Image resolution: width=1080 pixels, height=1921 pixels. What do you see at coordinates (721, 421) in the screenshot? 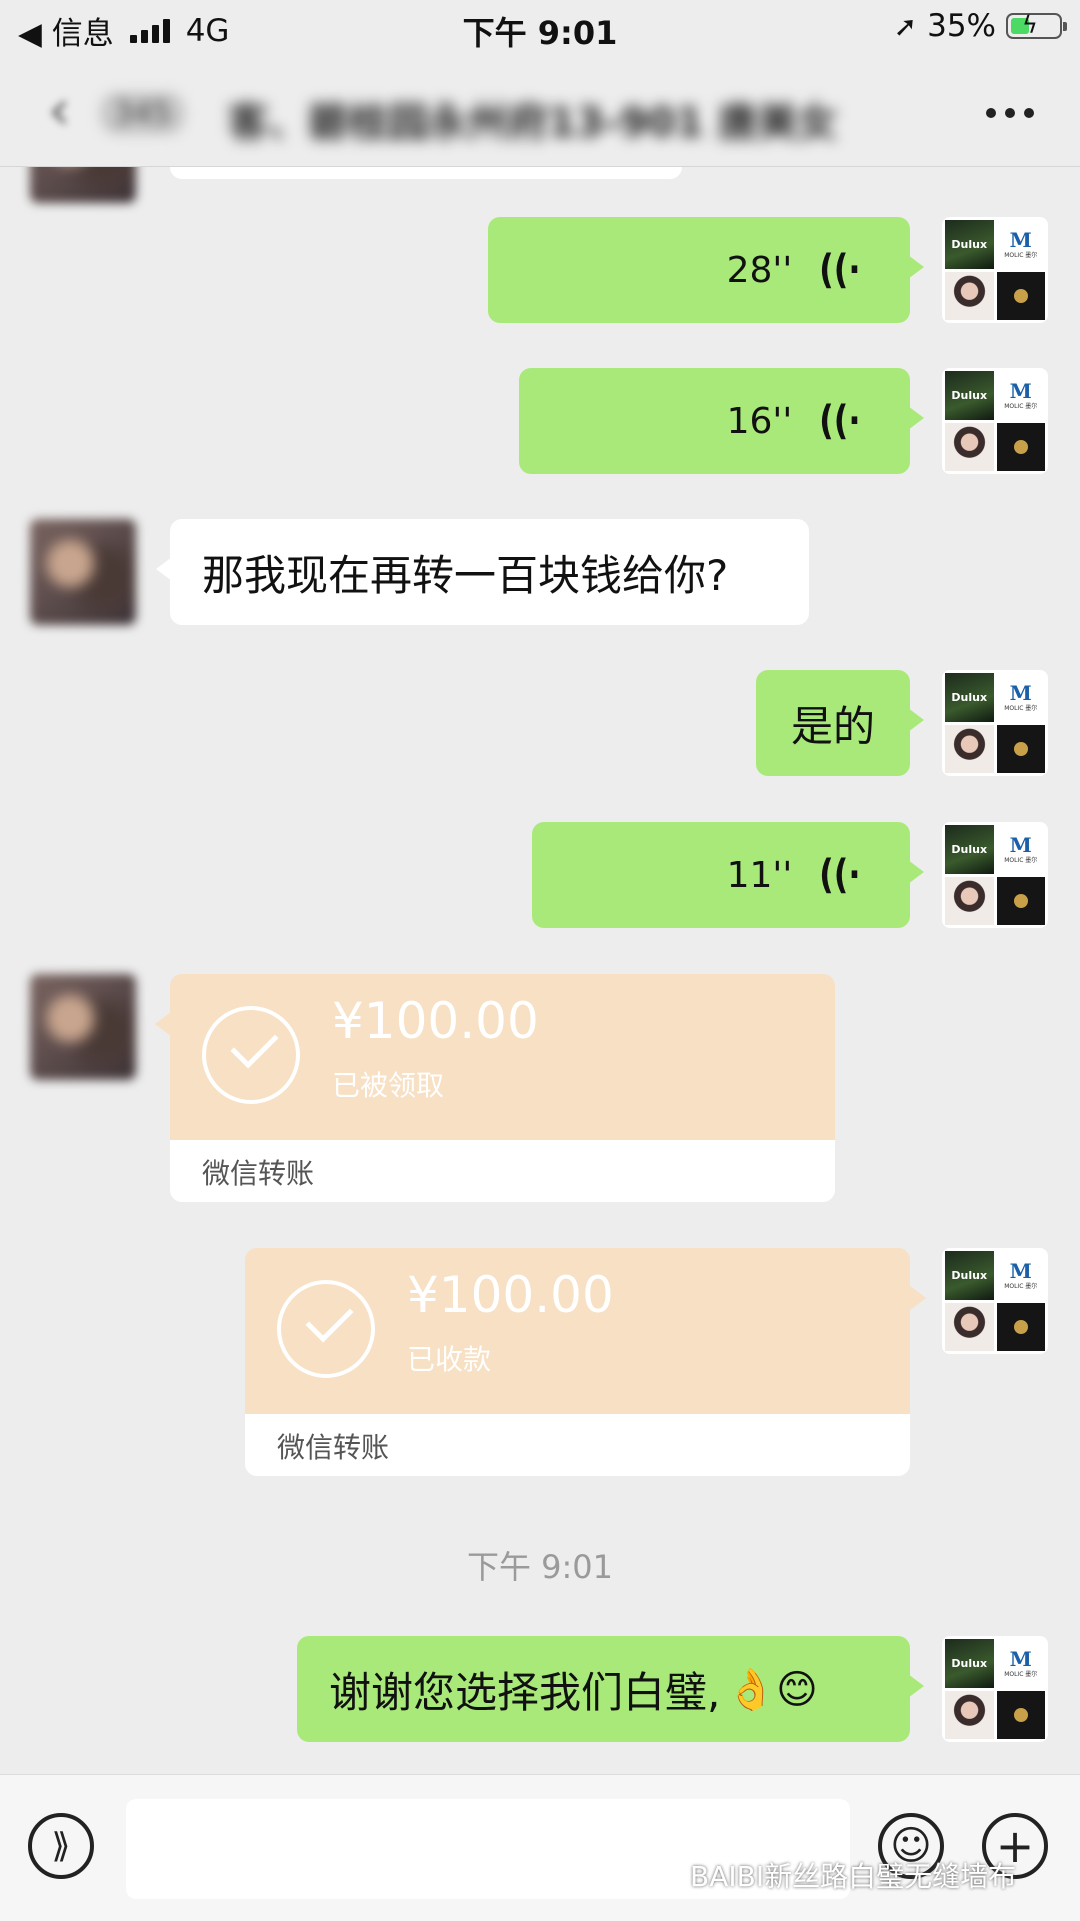
I see `voice-message: 16'' ((·` at bounding box center [721, 421].